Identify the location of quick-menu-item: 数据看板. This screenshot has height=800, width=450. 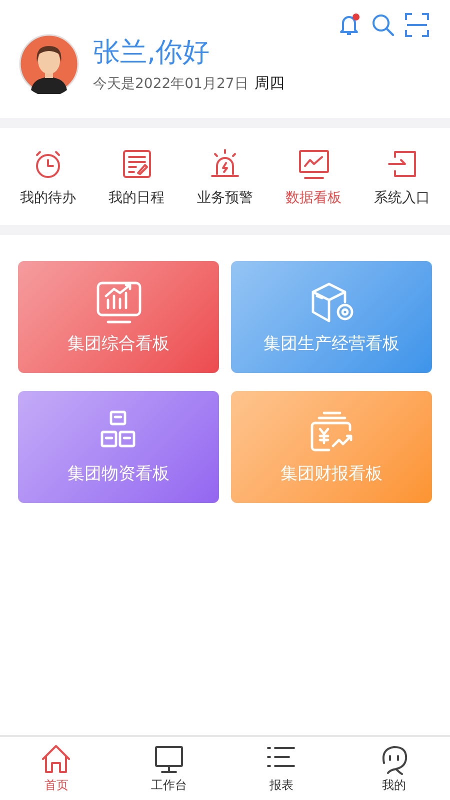
(314, 176).